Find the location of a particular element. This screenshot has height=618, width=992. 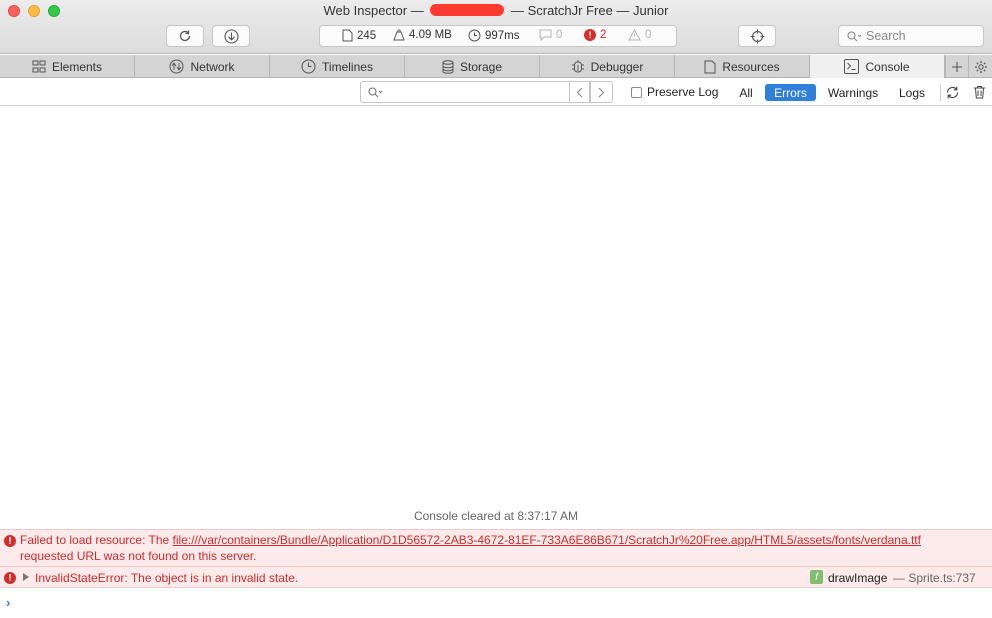

resource-size: 4.09 MB is located at coordinates (422, 35).